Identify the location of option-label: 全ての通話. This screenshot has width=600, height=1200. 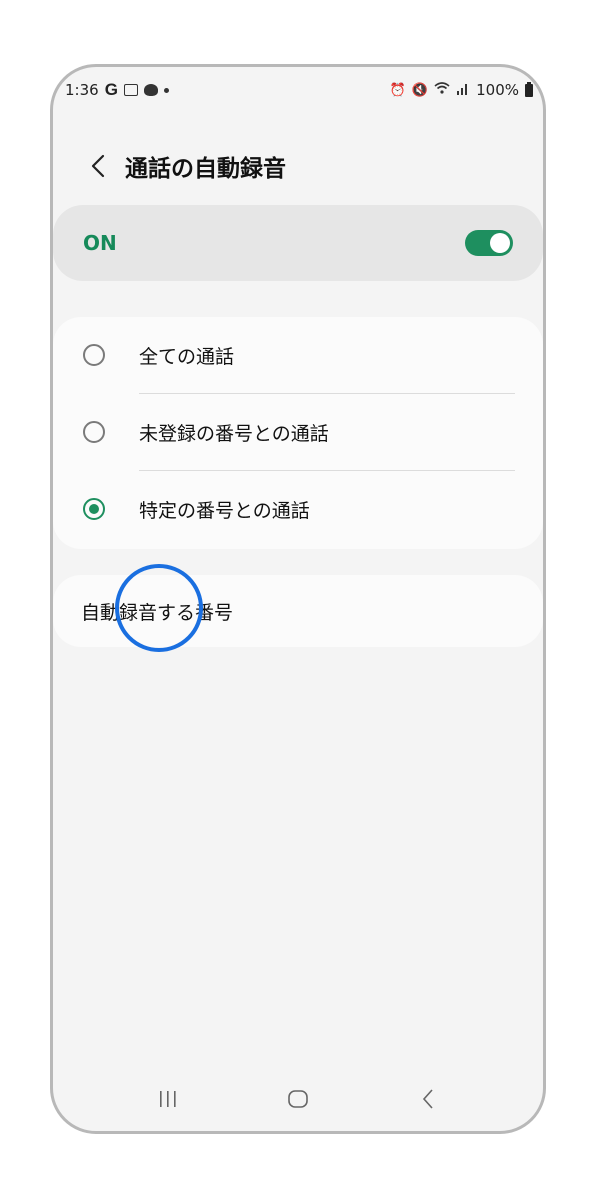
(187, 356).